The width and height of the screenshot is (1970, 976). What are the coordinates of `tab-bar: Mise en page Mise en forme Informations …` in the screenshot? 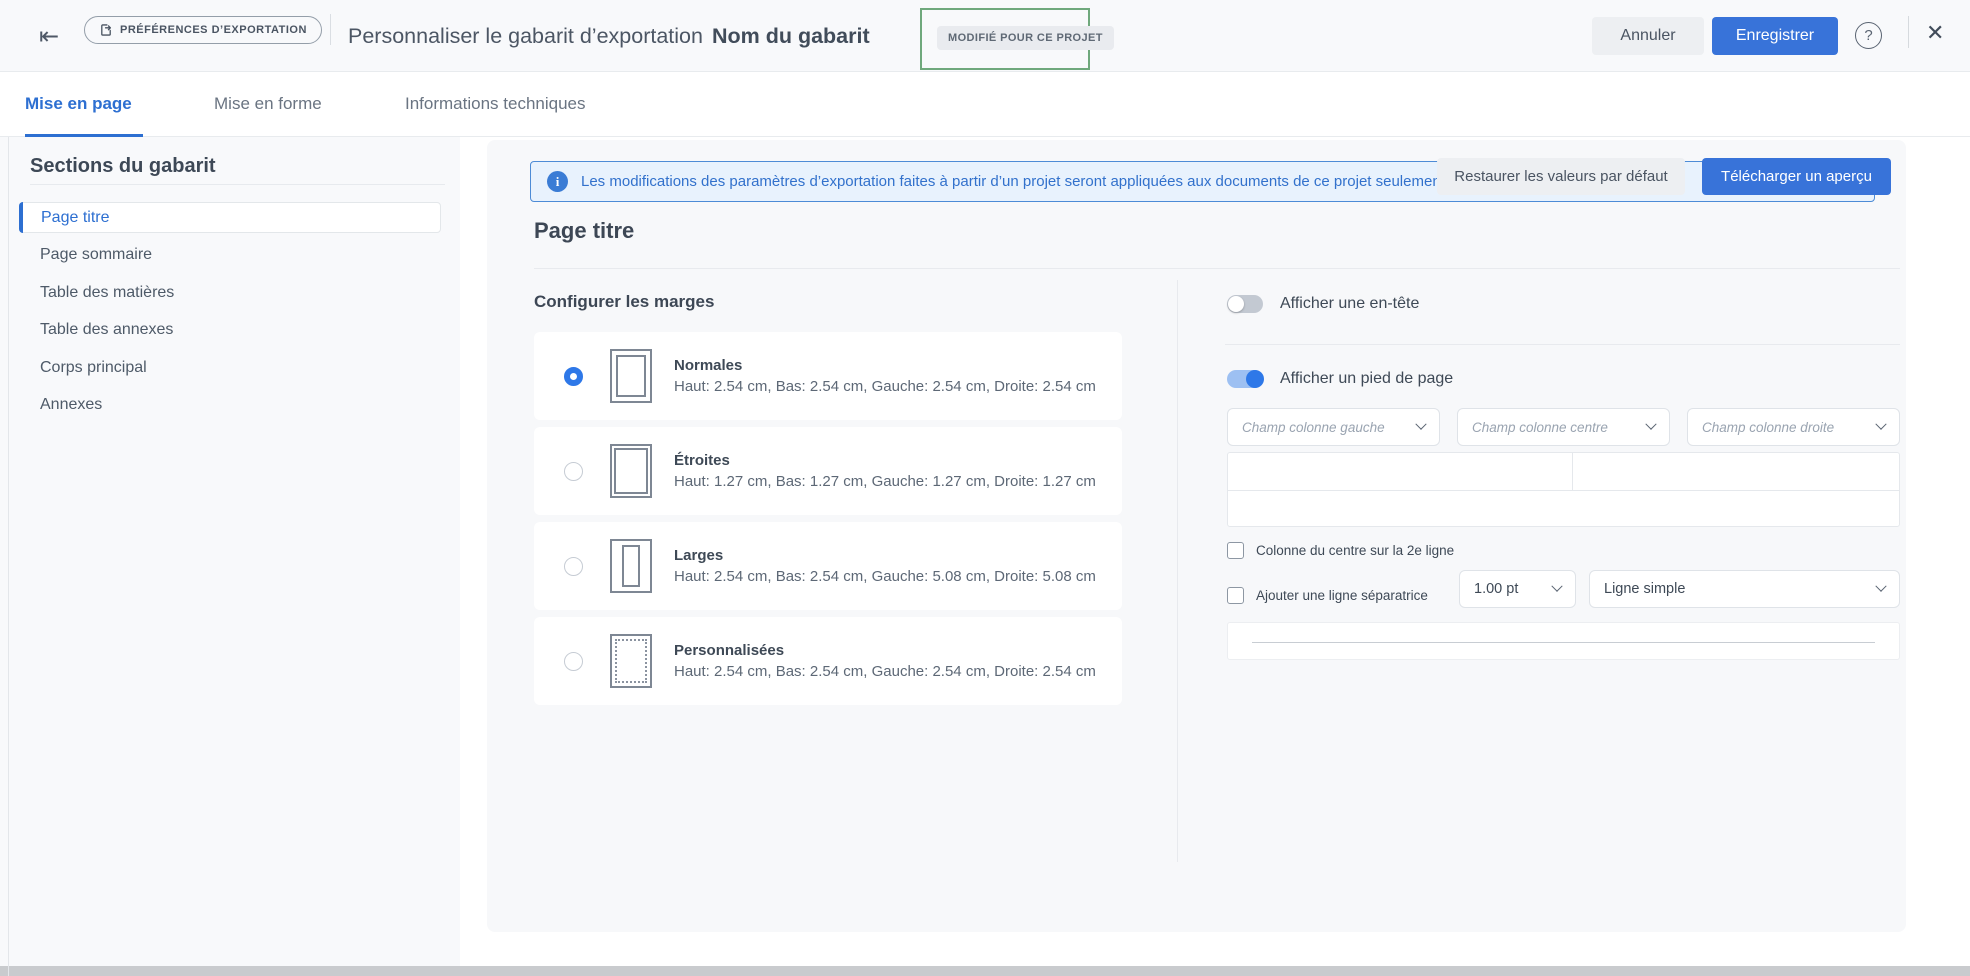 It's located at (985, 133).